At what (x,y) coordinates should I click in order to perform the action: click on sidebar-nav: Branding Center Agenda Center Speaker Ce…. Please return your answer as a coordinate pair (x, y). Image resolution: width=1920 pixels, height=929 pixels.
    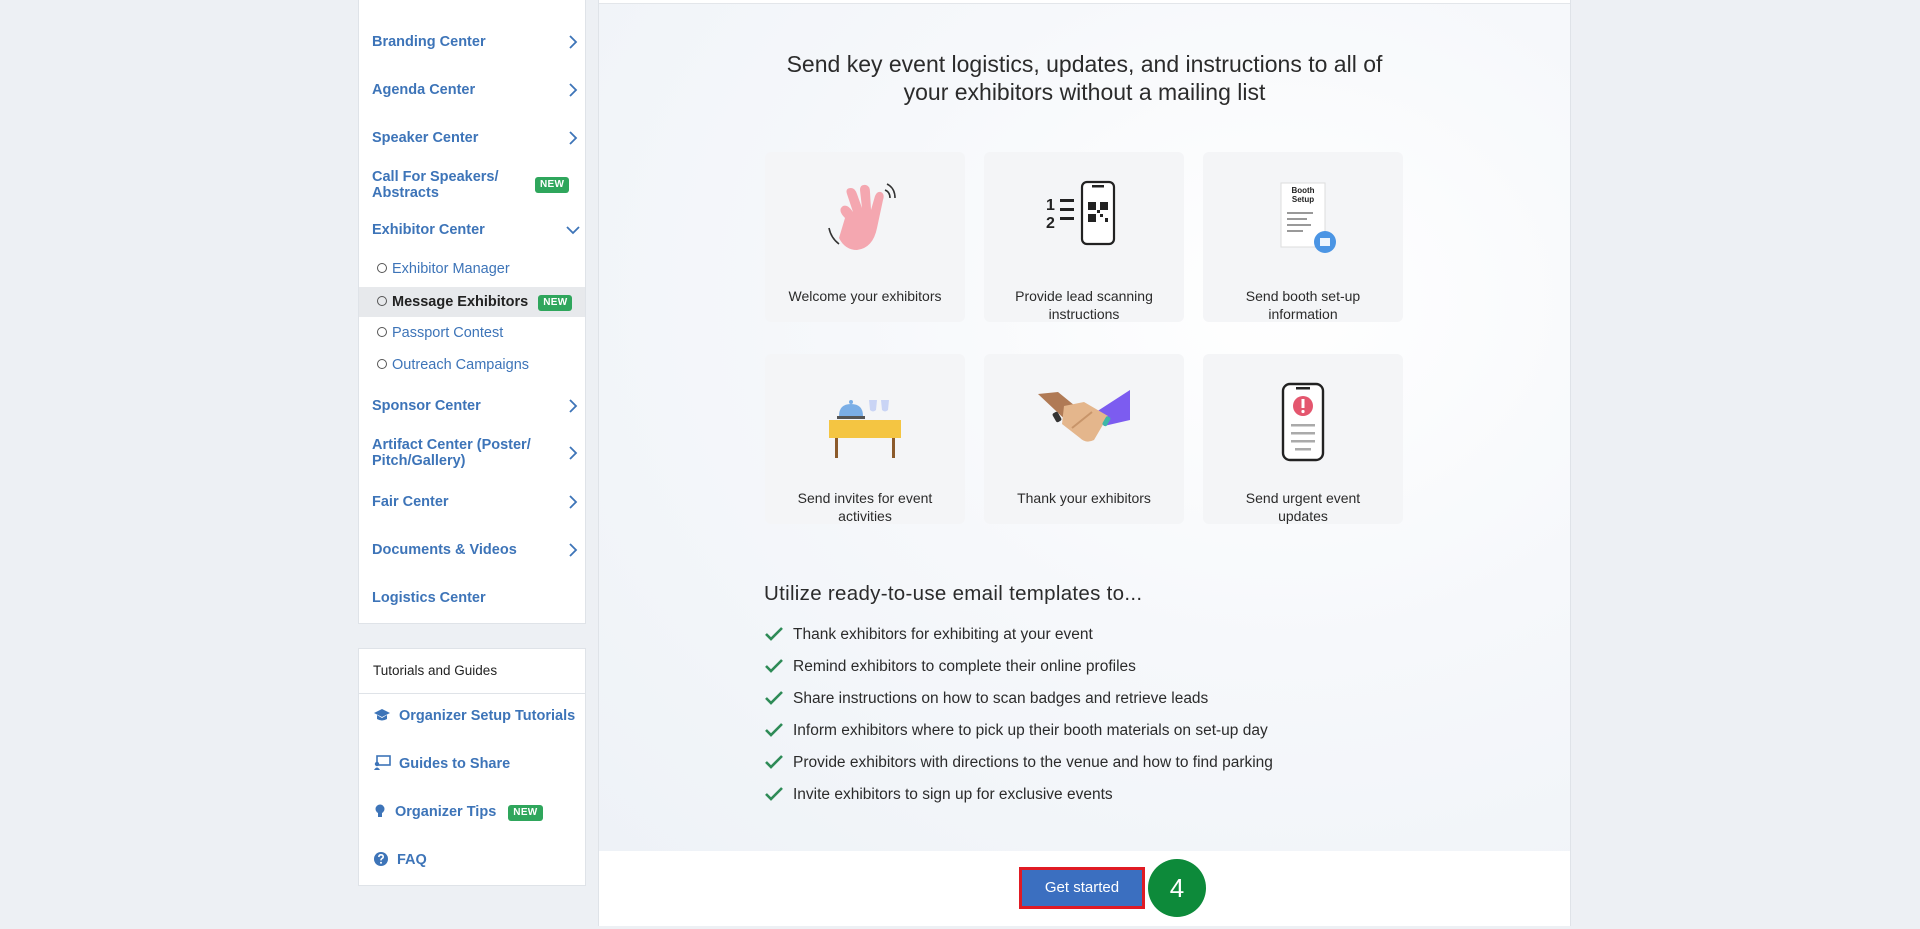
    Looking at the image, I should click on (472, 312).